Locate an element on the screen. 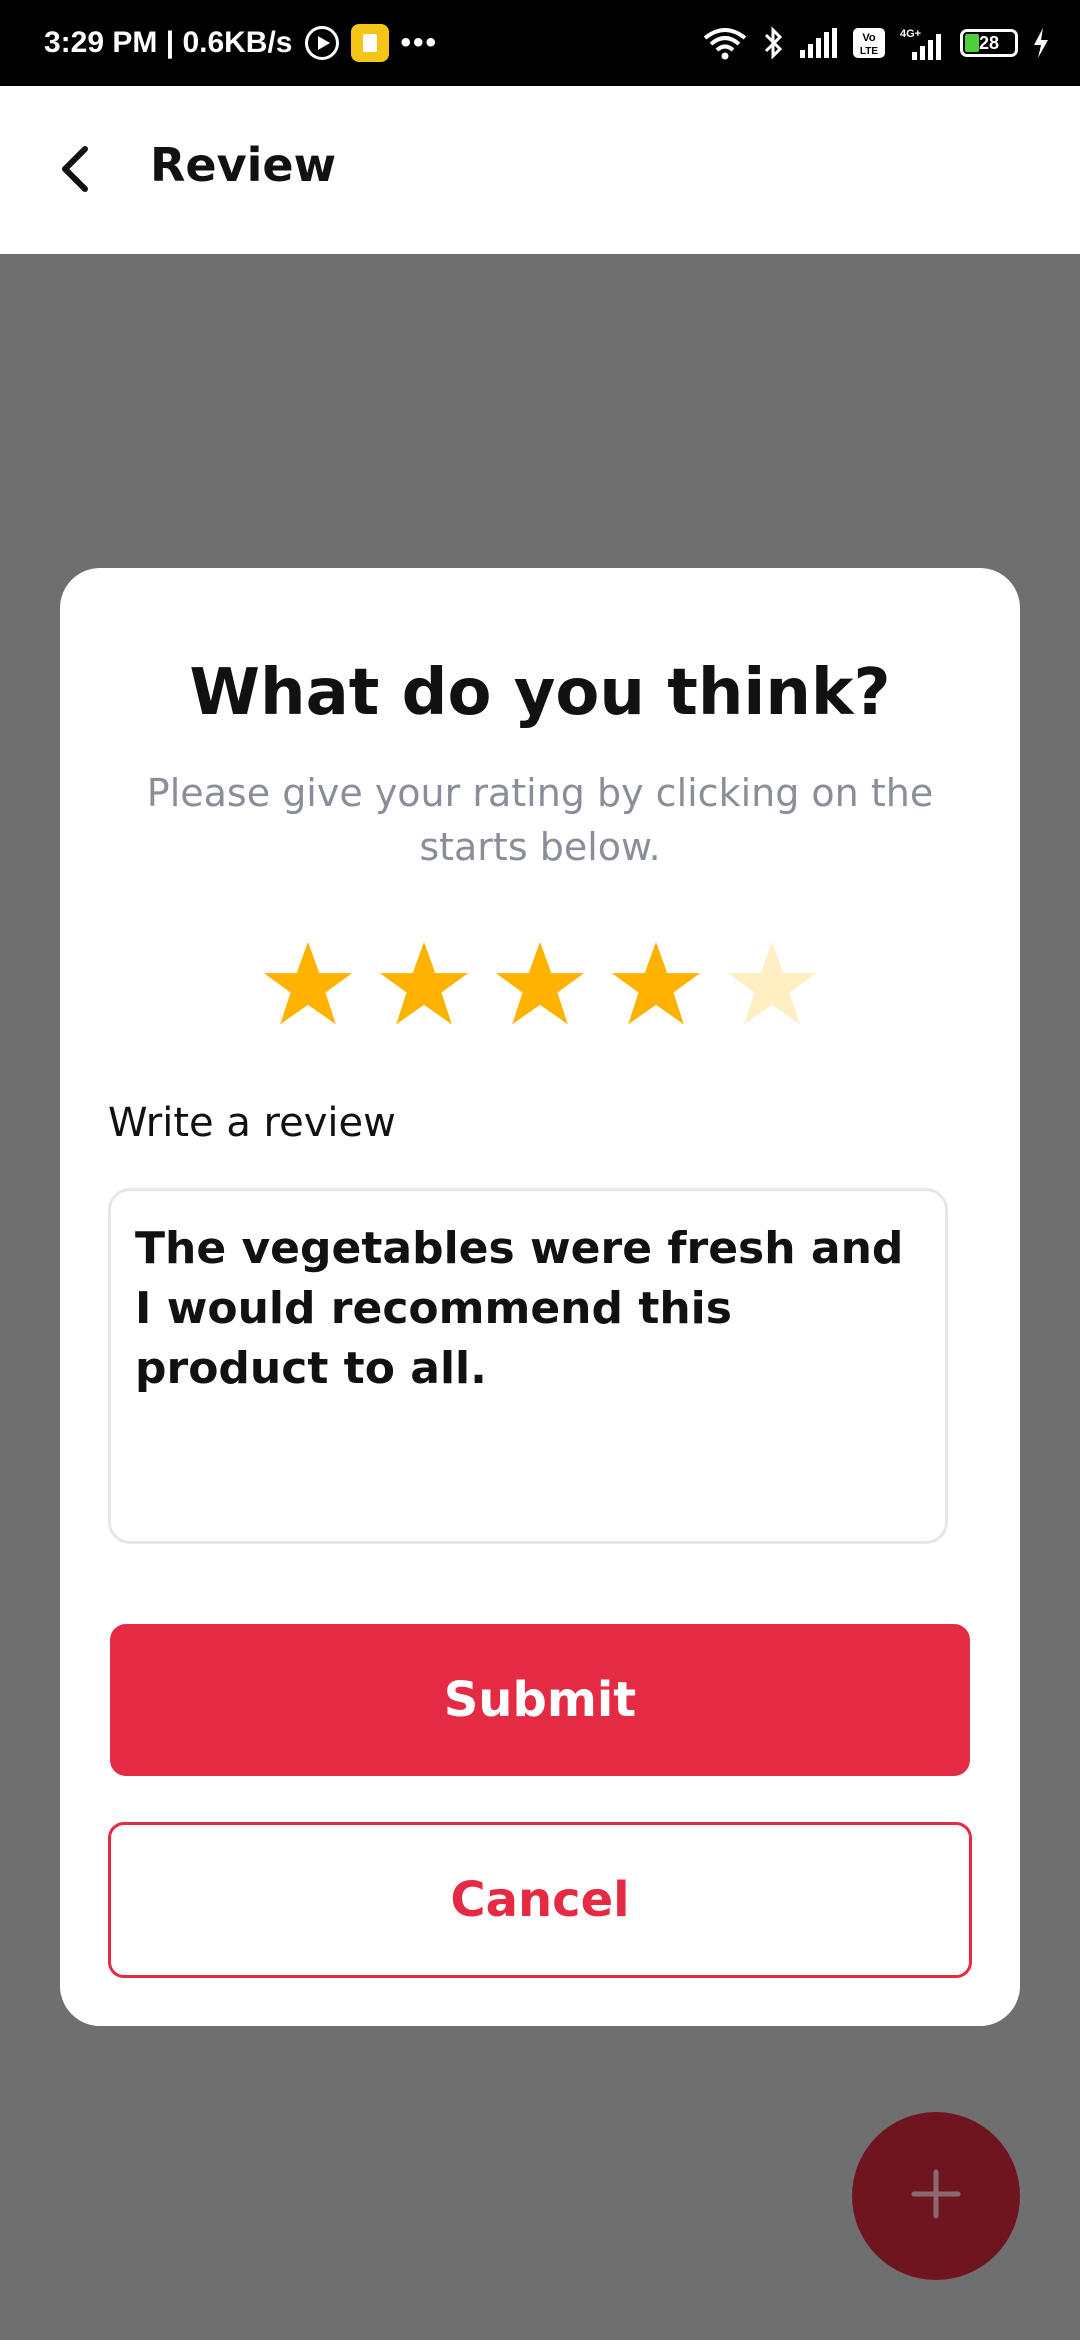 The height and width of the screenshot is (2340, 1080). add-fab-button is located at coordinates (936, 2196).